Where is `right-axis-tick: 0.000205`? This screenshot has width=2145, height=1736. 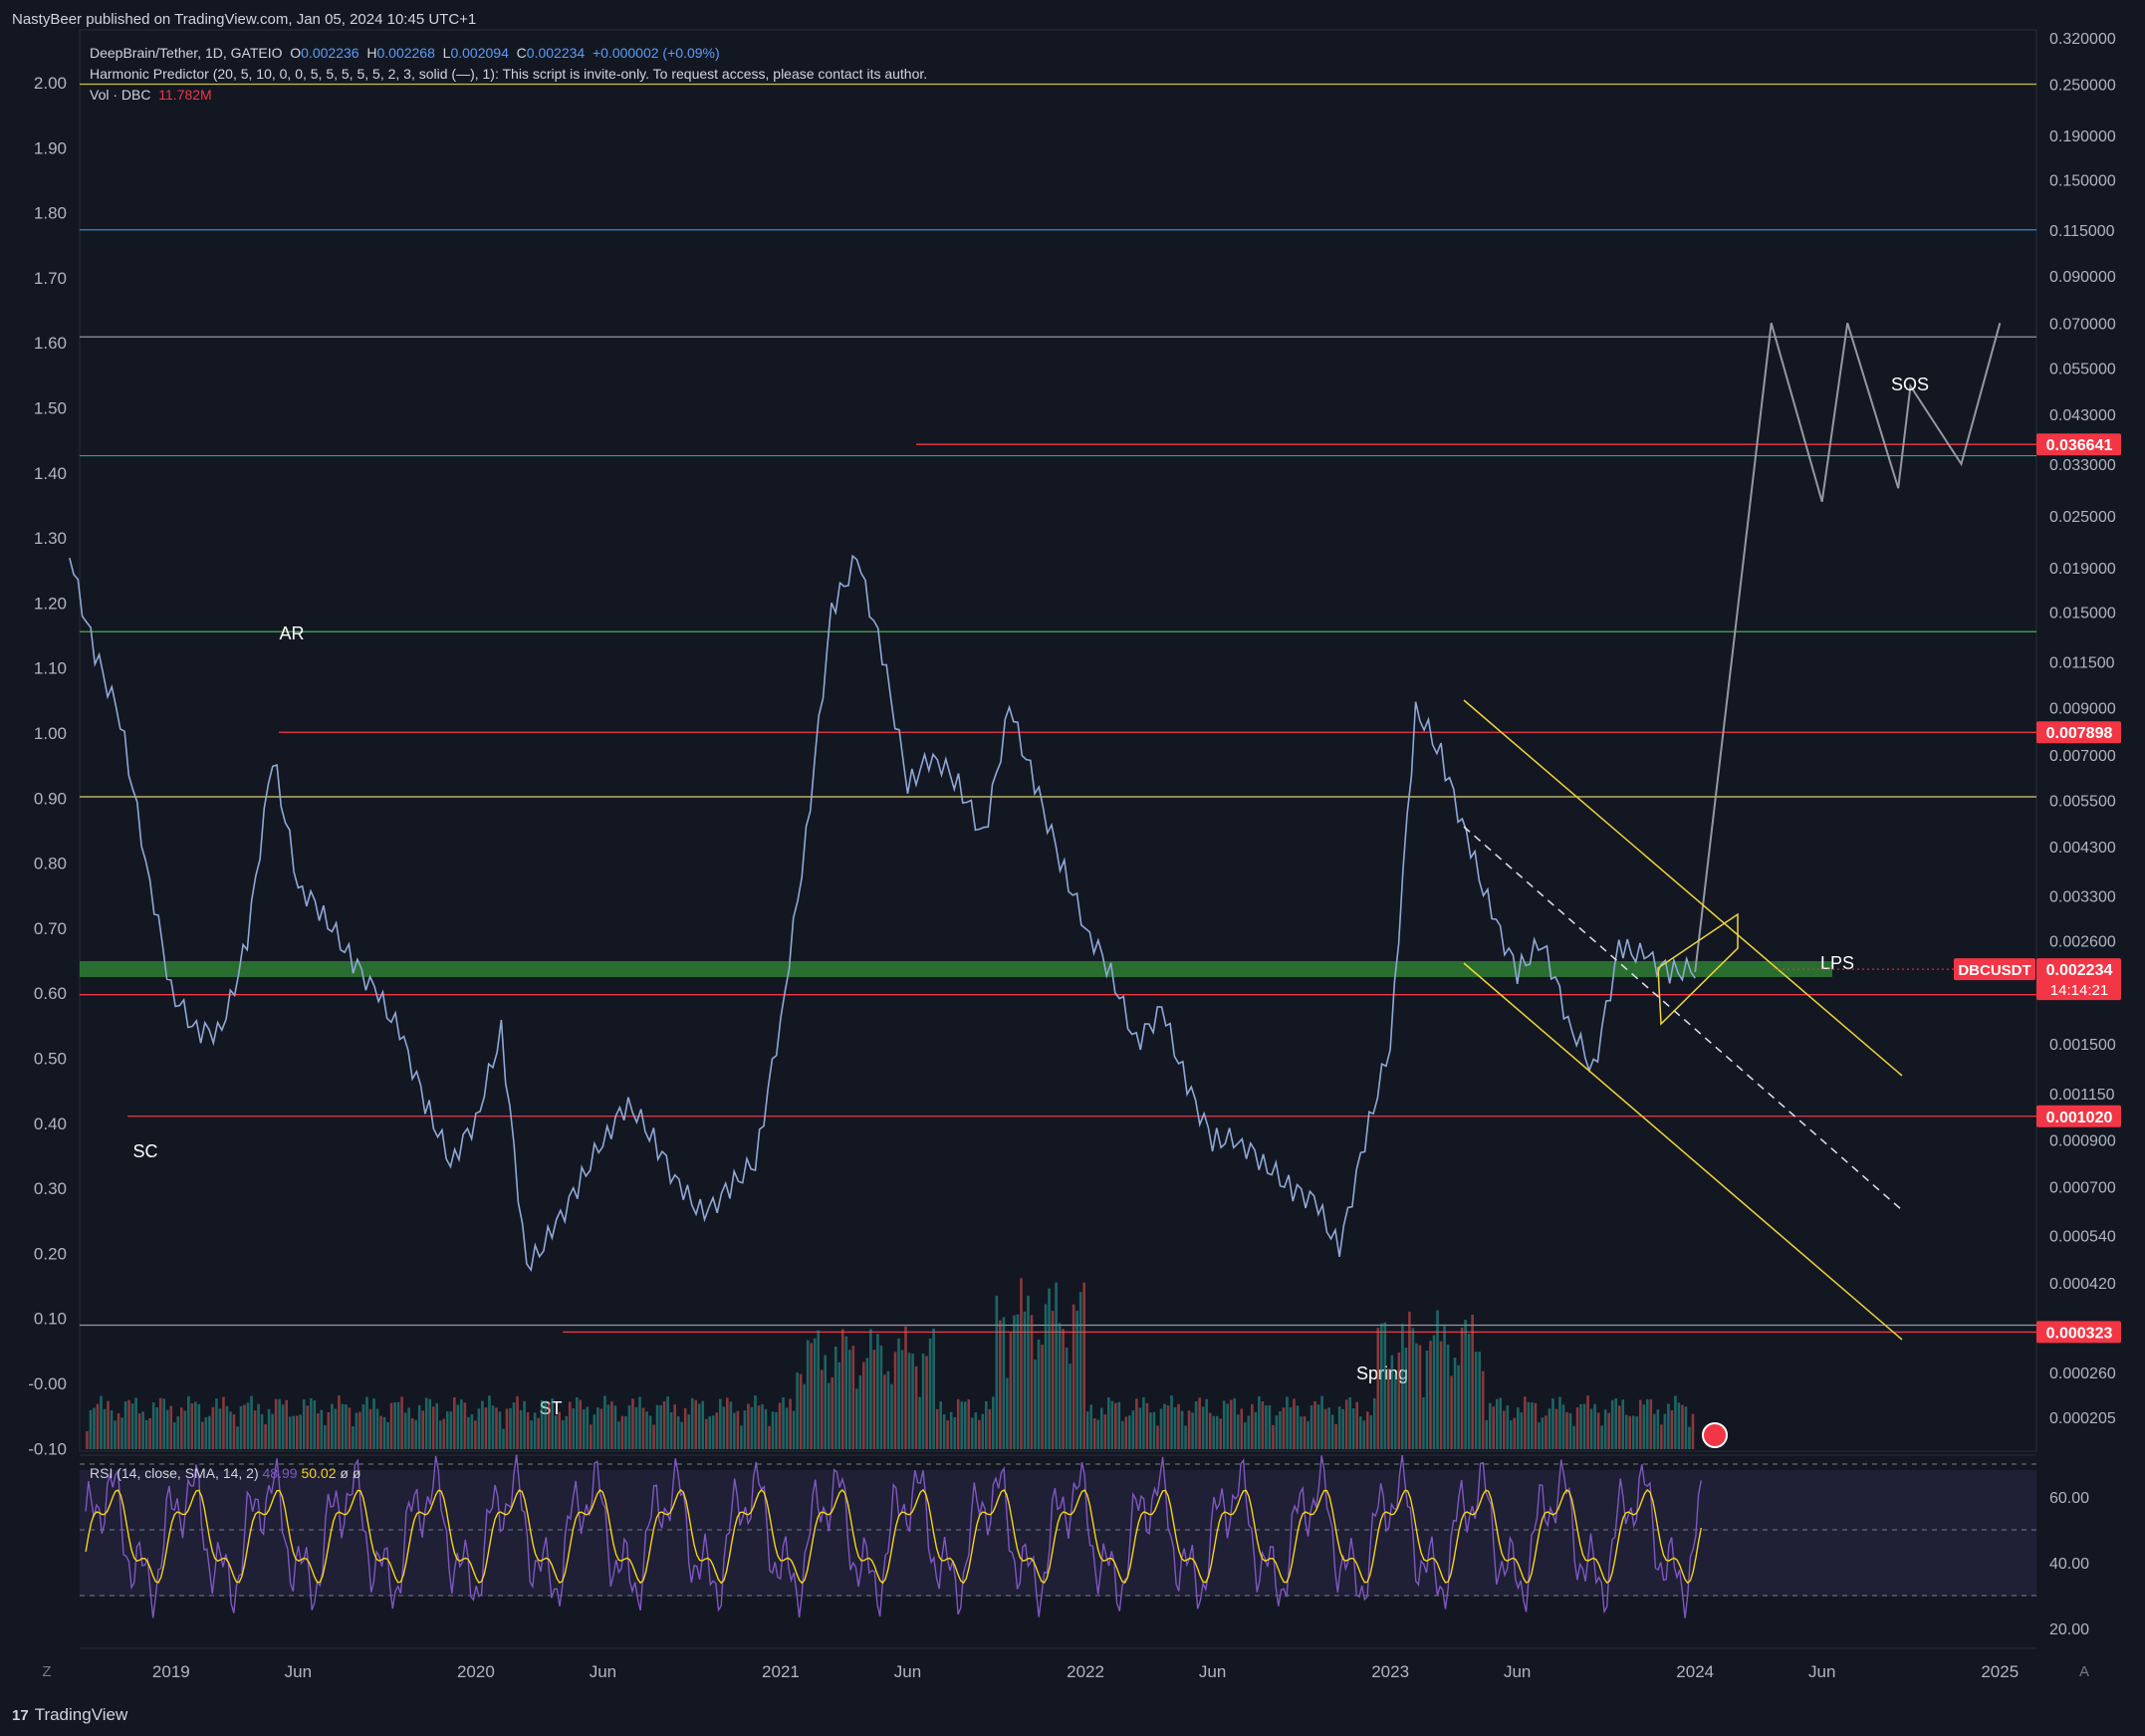
right-axis-tick: 0.000205 is located at coordinates (2082, 1419).